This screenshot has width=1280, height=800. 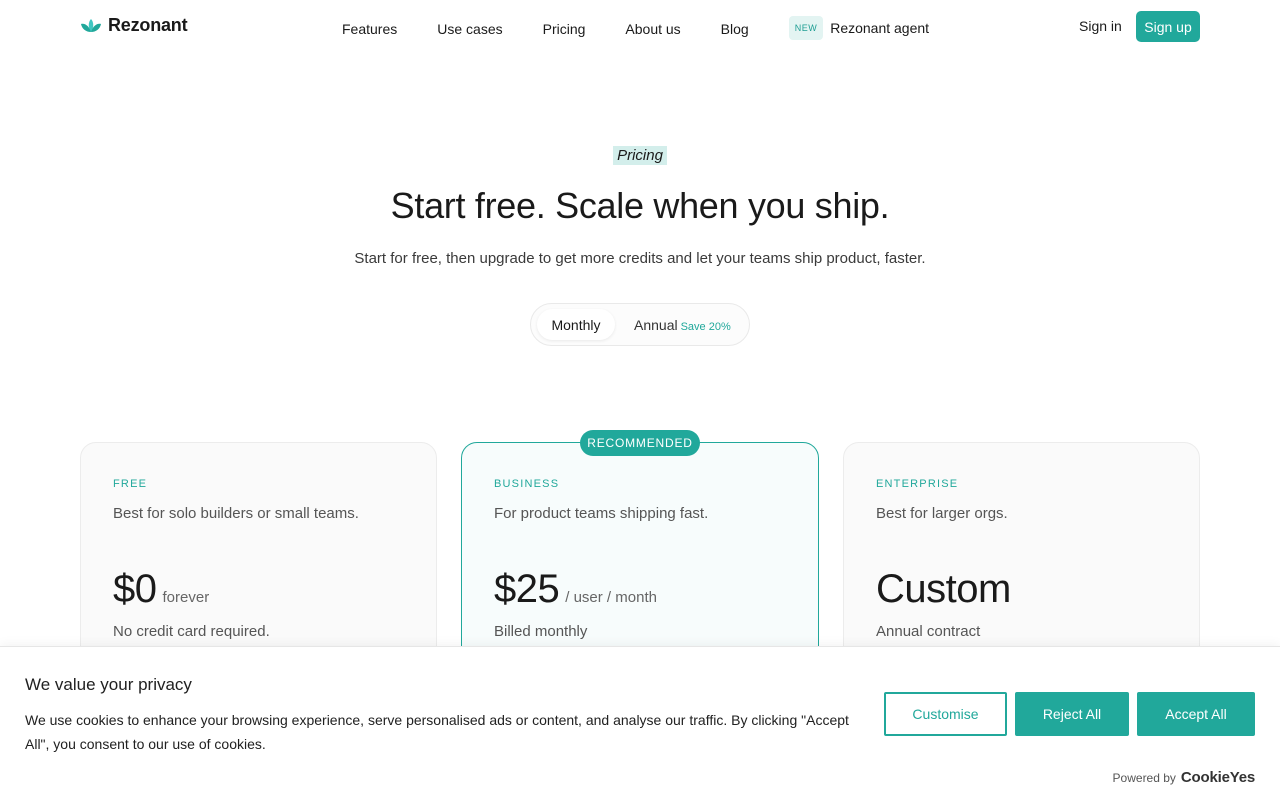 I want to click on plan-price: $0, so click(x=135, y=589).